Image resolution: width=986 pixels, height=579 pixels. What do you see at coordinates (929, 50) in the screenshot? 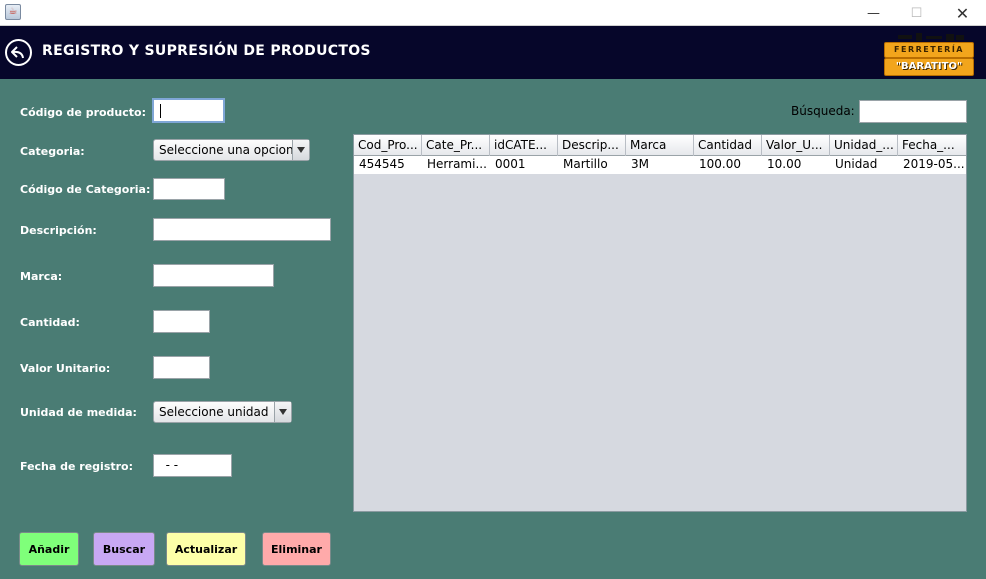
I see `logo-top-text: FERRETERÍA` at bounding box center [929, 50].